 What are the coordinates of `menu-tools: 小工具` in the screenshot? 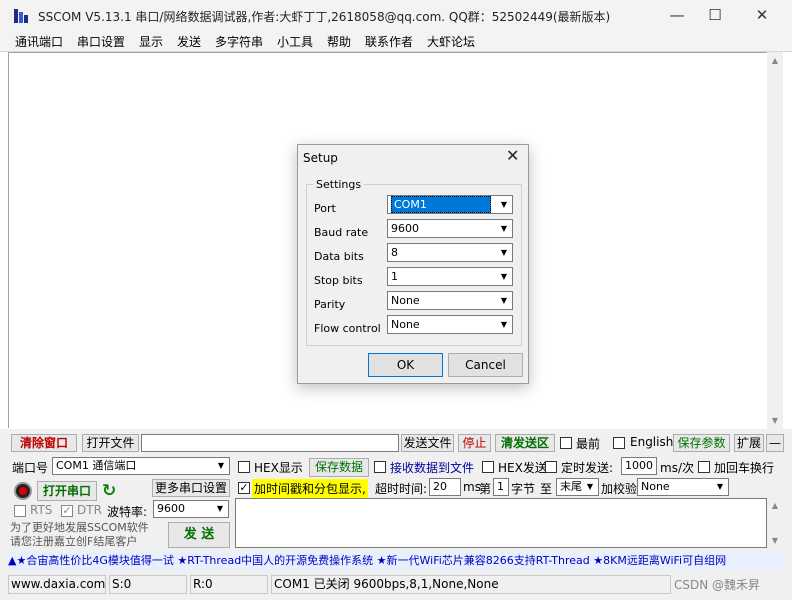 It's located at (295, 41).